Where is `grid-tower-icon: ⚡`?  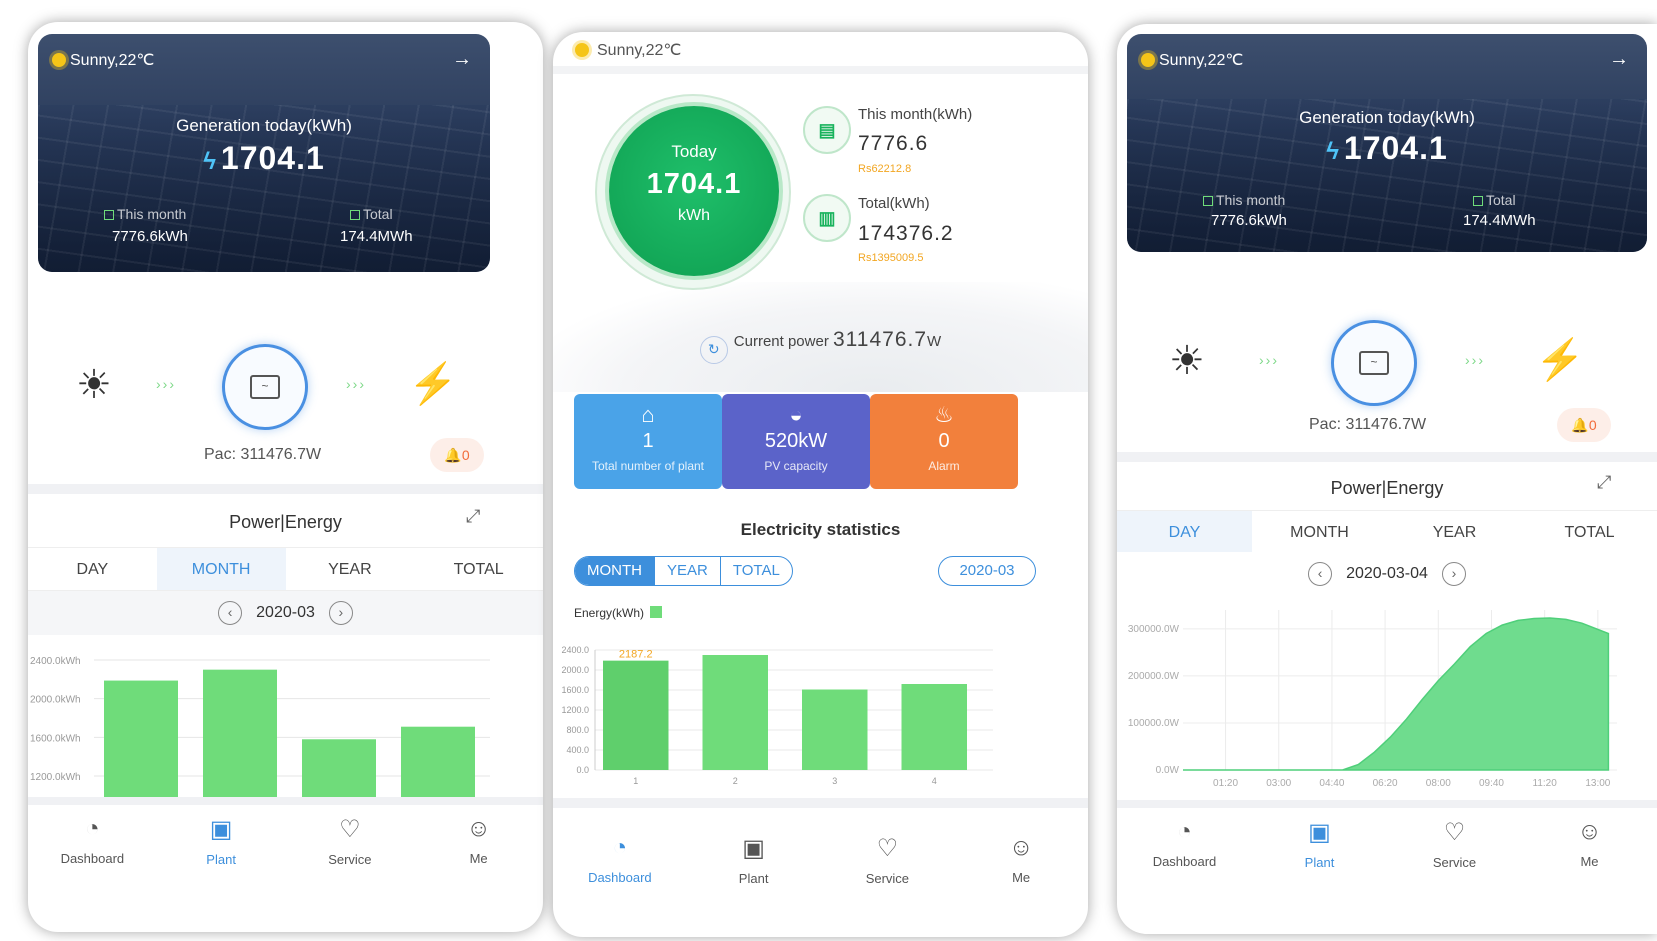
grid-tower-icon: ⚡ is located at coordinates (433, 384).